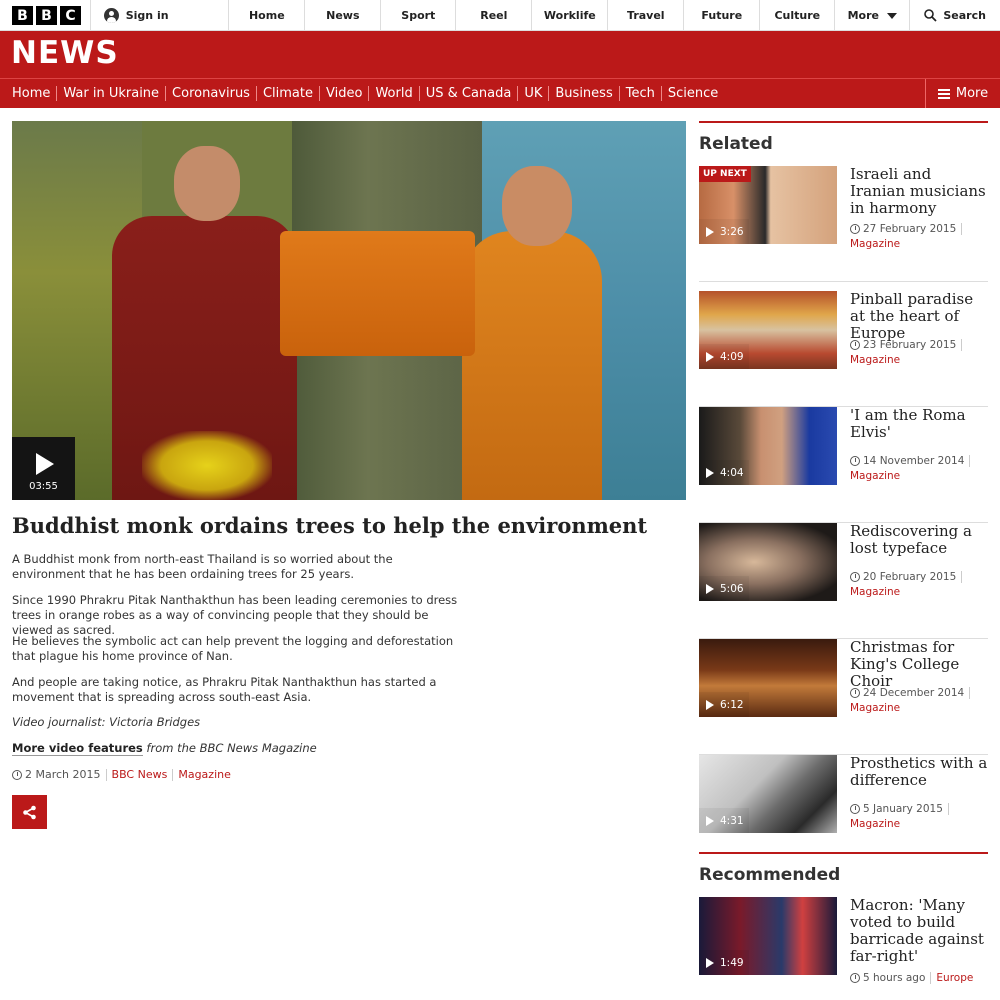  I want to click on related-thumbnail: UP NEXT 3:26, so click(768, 205).